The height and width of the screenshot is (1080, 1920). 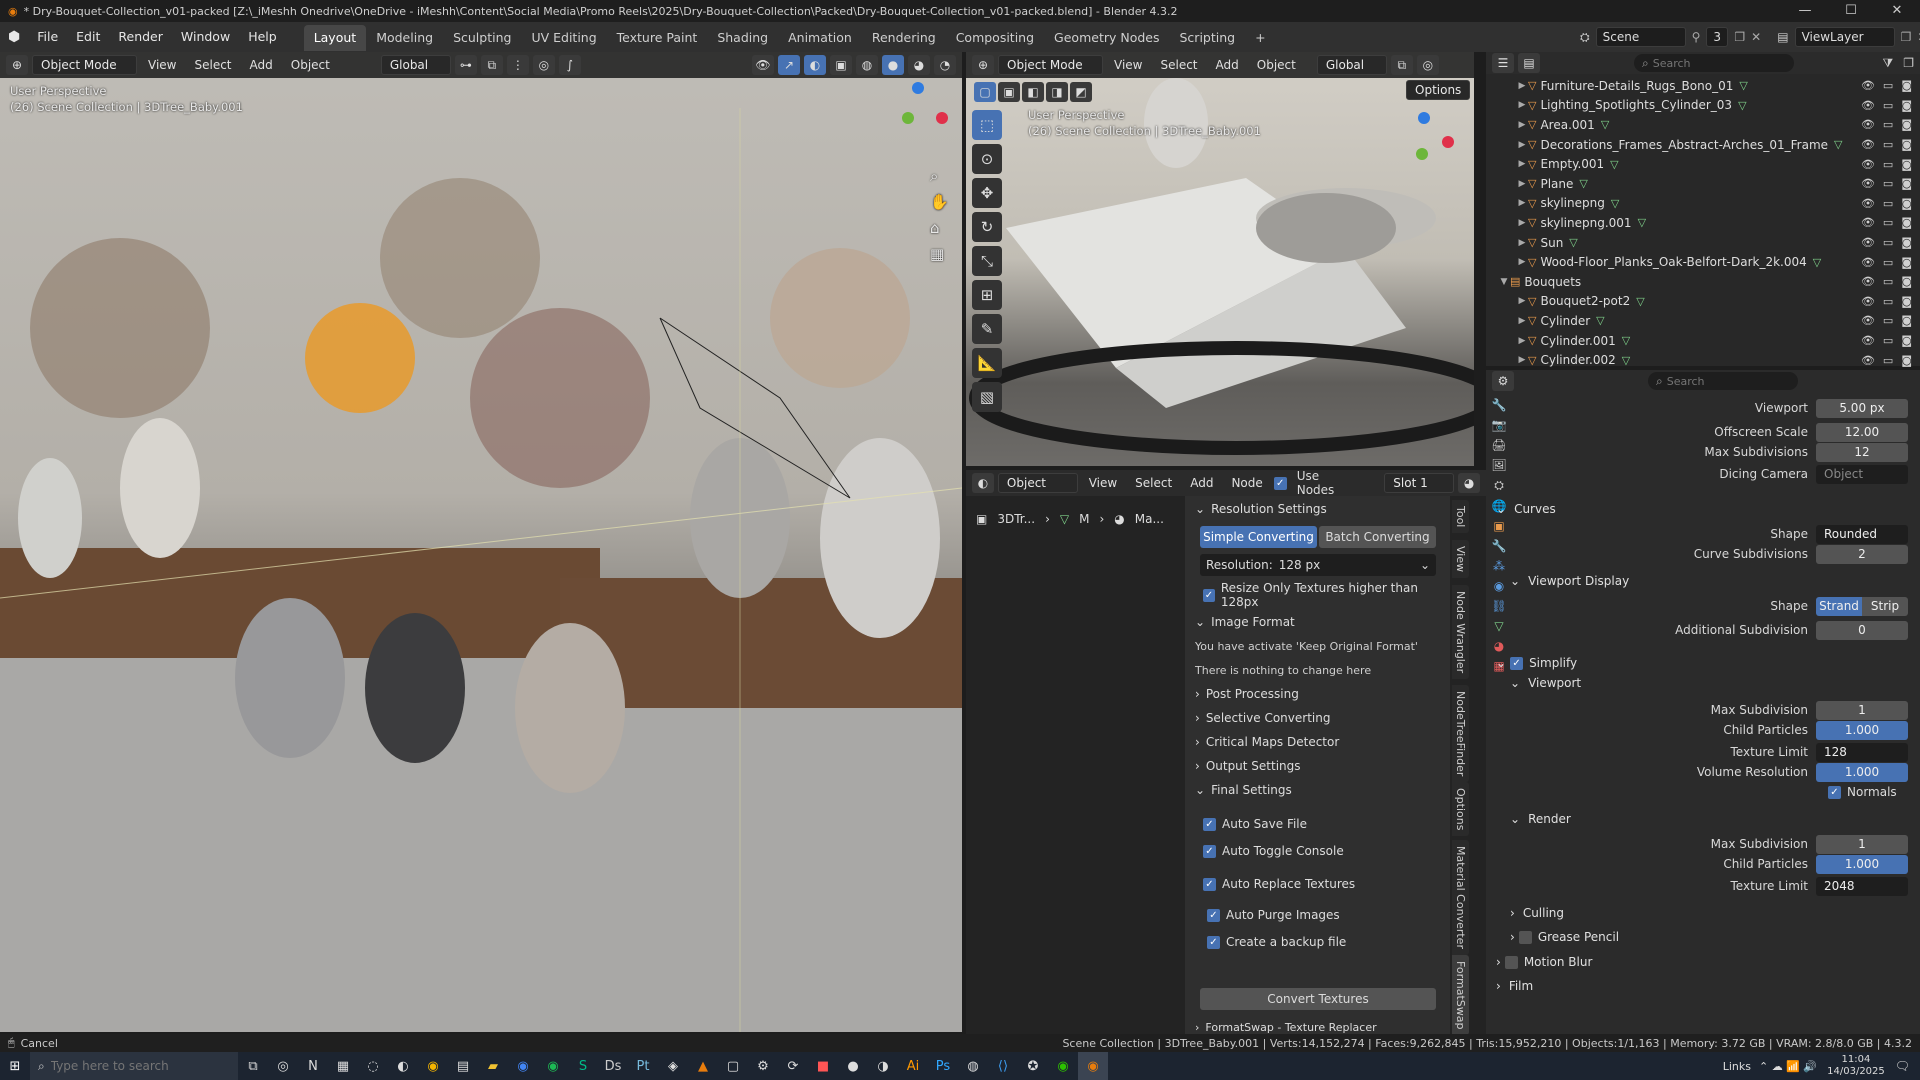 What do you see at coordinates (1009, 92) in the screenshot?
I see `select-extend-icon: ▣` at bounding box center [1009, 92].